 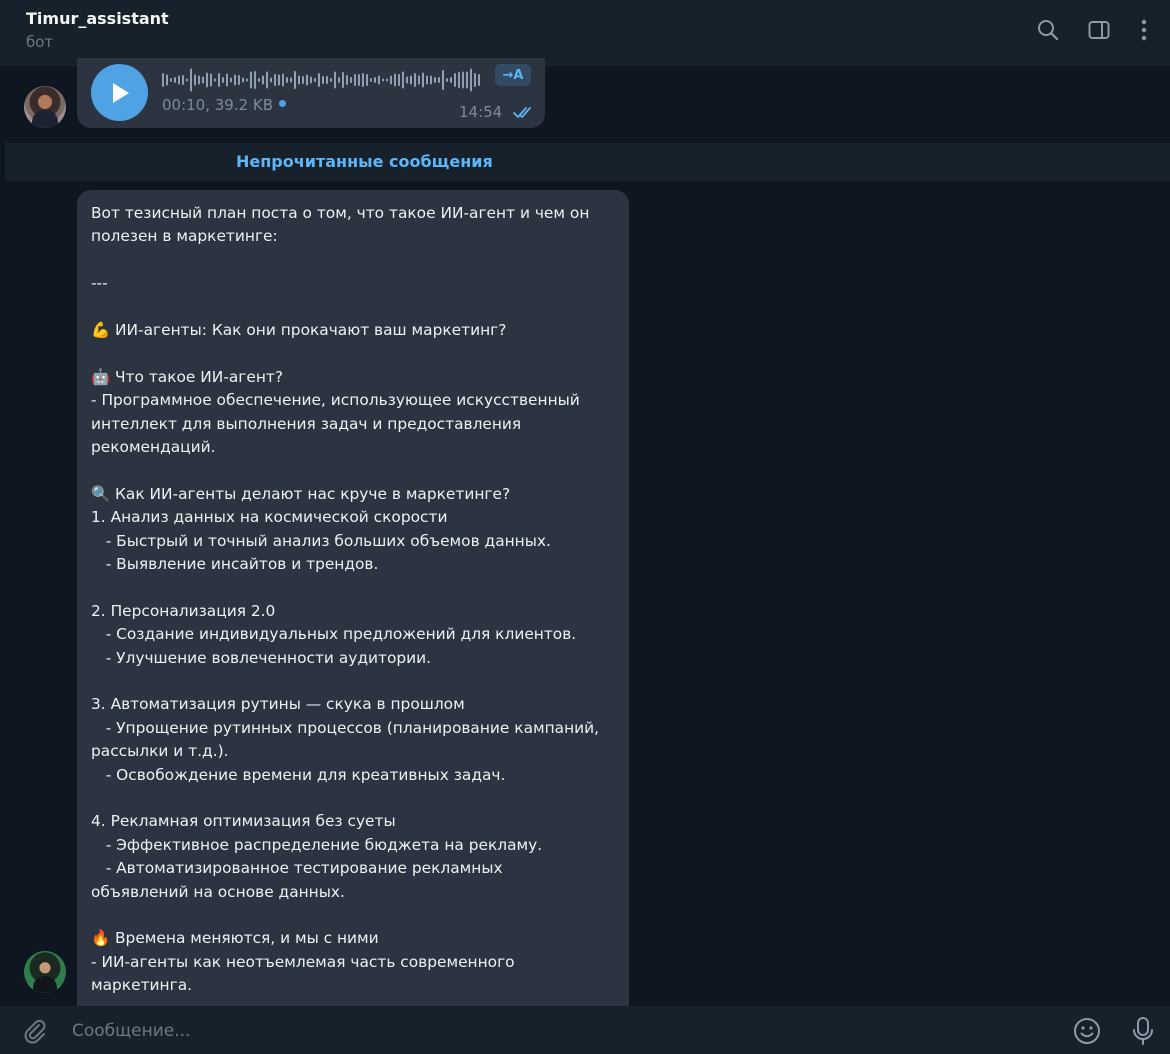 I want to click on message-line-text: полезен в маркетинге:, so click(x=184, y=236).